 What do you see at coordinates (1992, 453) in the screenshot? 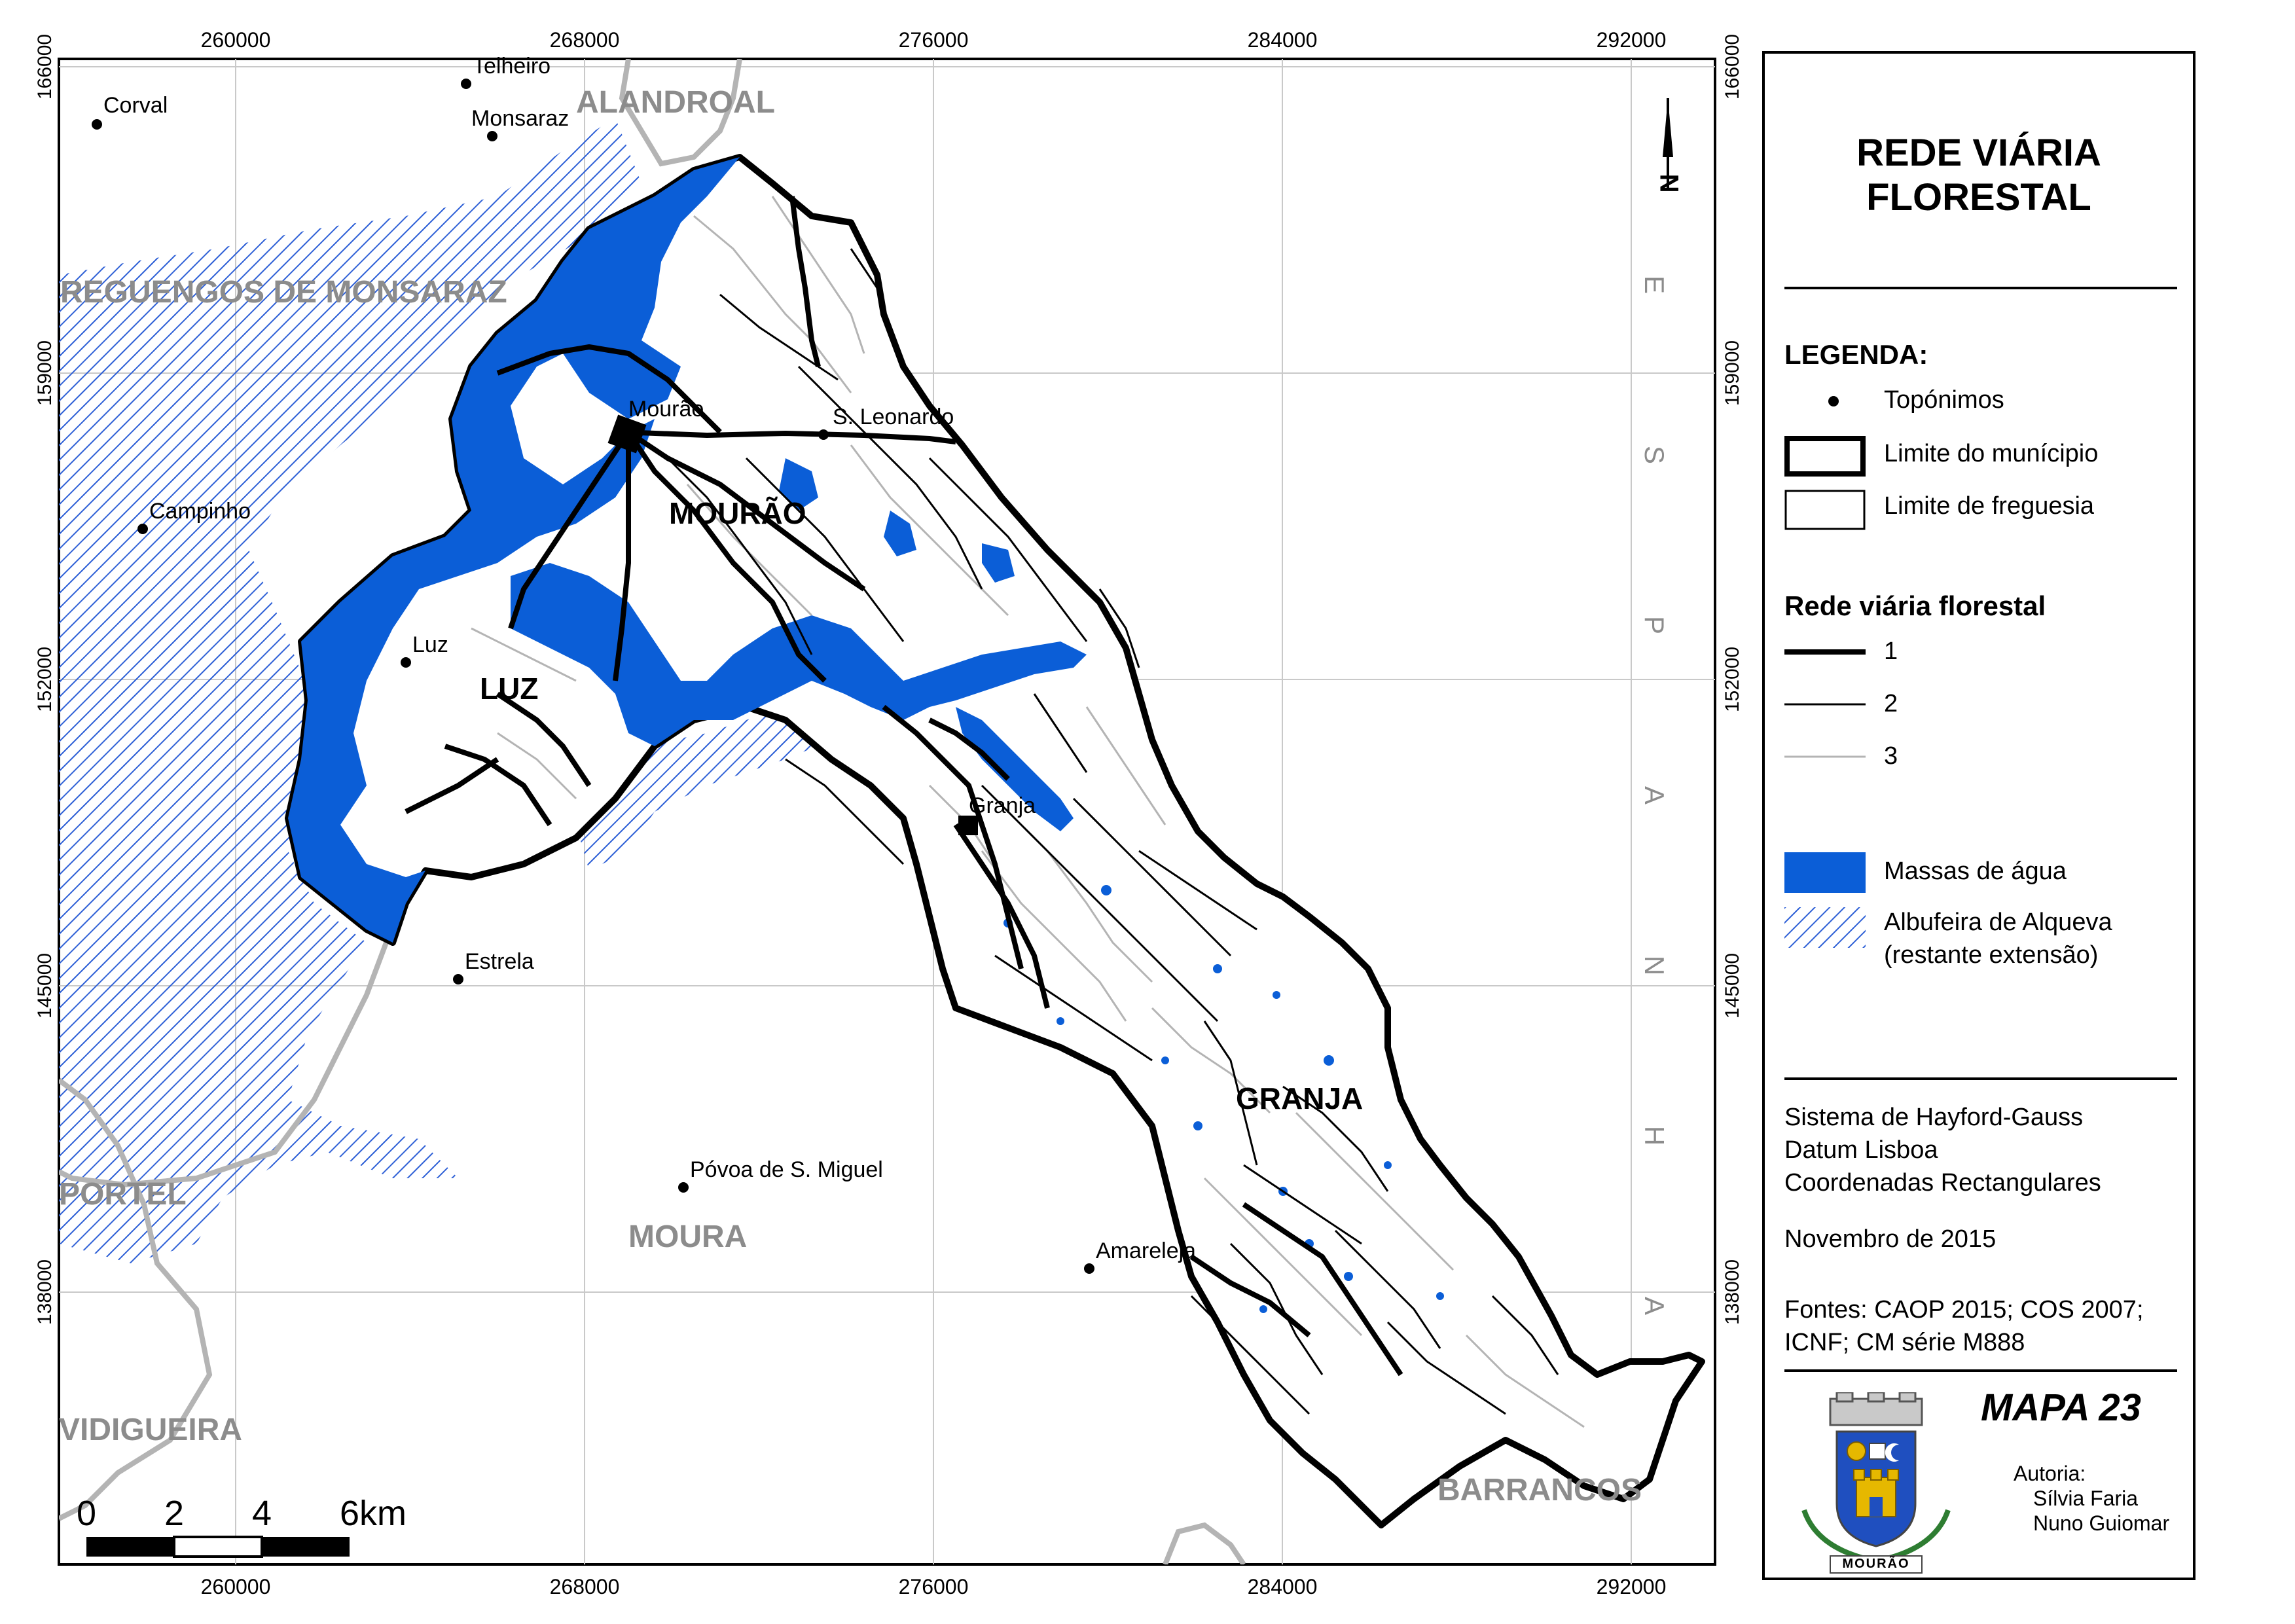
I see `legend-item-municipality-limit: Limite do munícipio` at bounding box center [1992, 453].